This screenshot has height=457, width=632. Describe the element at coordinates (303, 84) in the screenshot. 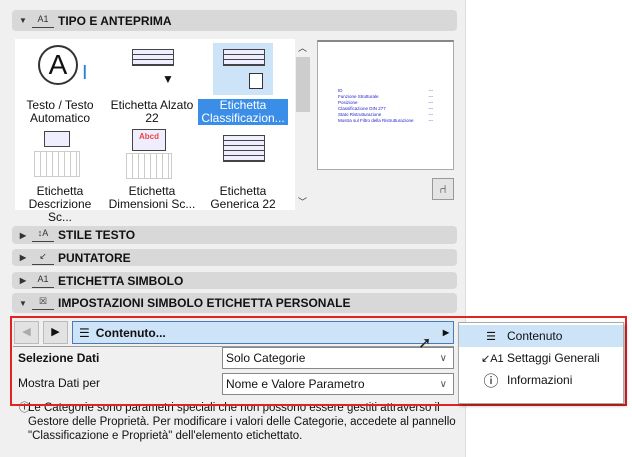

I see `scroll-thumb` at that location.